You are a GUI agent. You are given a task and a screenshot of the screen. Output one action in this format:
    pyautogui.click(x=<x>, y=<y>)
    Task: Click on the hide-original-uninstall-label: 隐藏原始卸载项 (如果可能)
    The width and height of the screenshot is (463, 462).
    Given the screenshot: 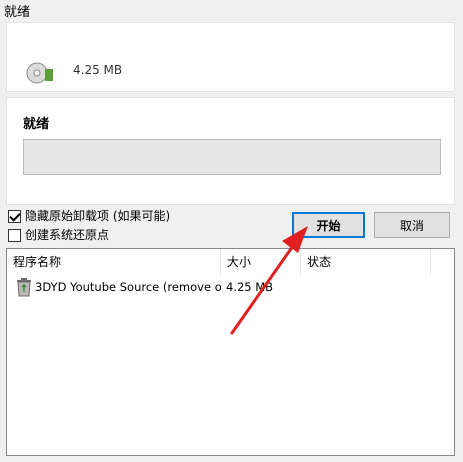 What is the action you would take?
    pyautogui.click(x=98, y=216)
    